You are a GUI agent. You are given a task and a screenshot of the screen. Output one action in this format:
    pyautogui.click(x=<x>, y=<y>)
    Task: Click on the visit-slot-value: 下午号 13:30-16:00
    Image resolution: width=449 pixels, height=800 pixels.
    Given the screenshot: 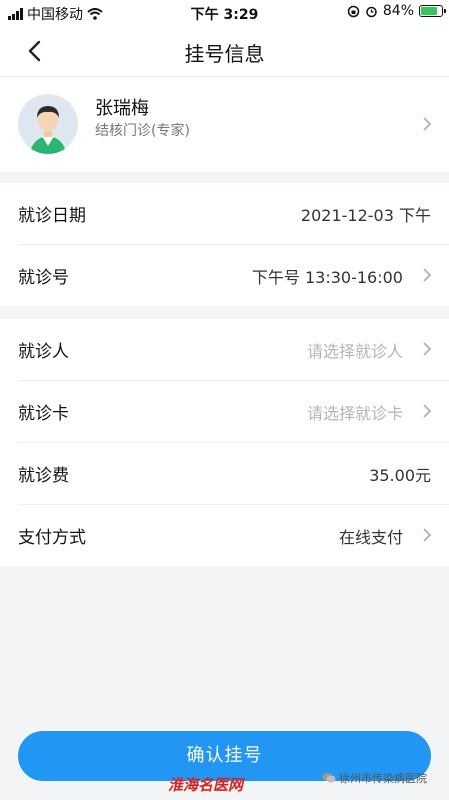 What is the action you would take?
    pyautogui.click(x=327, y=277)
    